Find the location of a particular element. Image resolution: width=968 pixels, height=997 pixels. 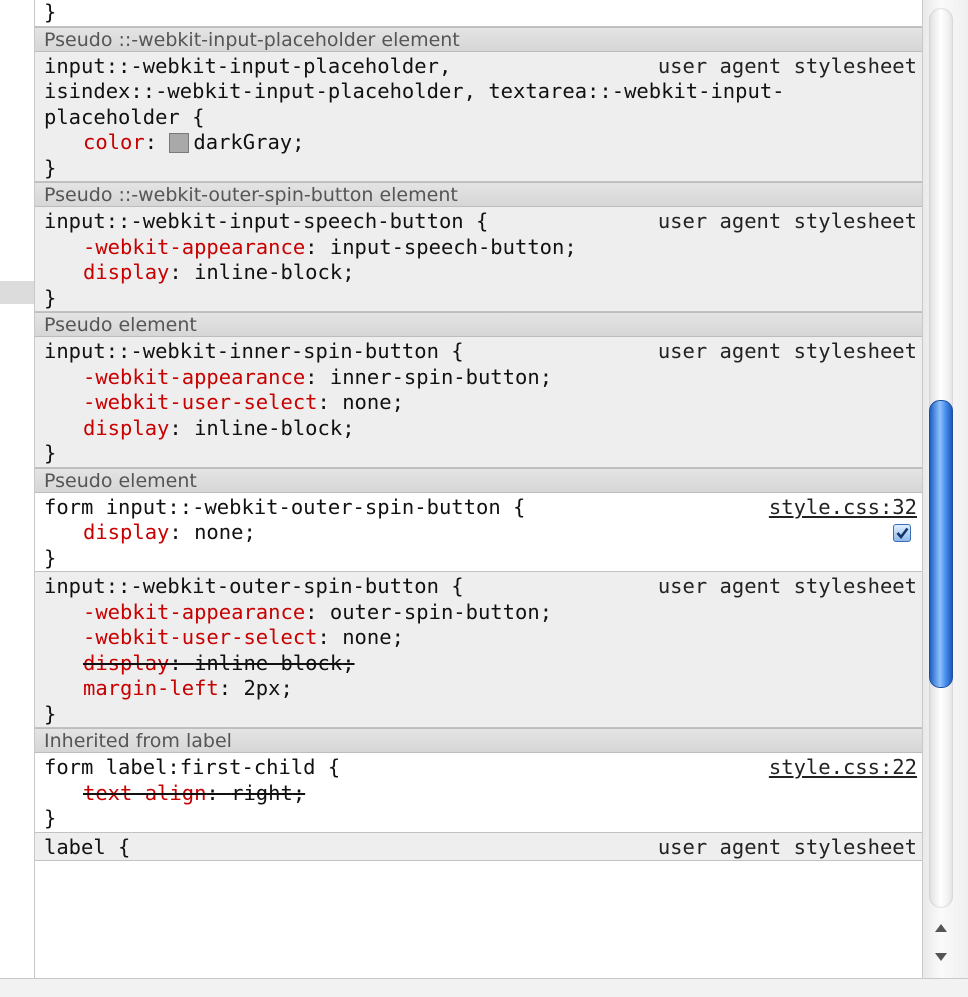

vertical-scrollbar is located at coordinates (945, 489).